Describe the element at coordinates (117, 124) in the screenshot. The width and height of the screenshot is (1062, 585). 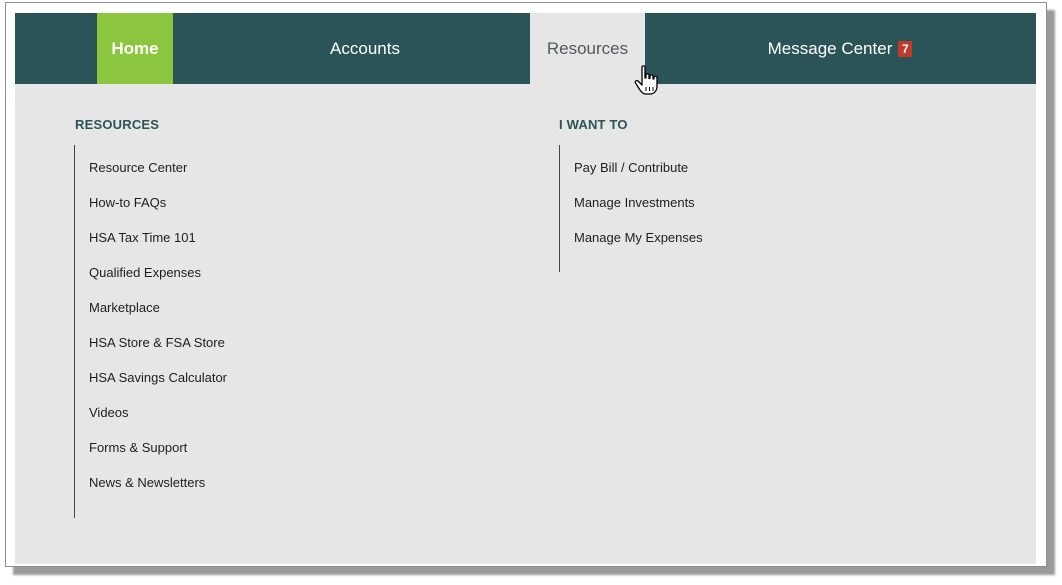
I see `resources-heading: RESOURCES` at that location.